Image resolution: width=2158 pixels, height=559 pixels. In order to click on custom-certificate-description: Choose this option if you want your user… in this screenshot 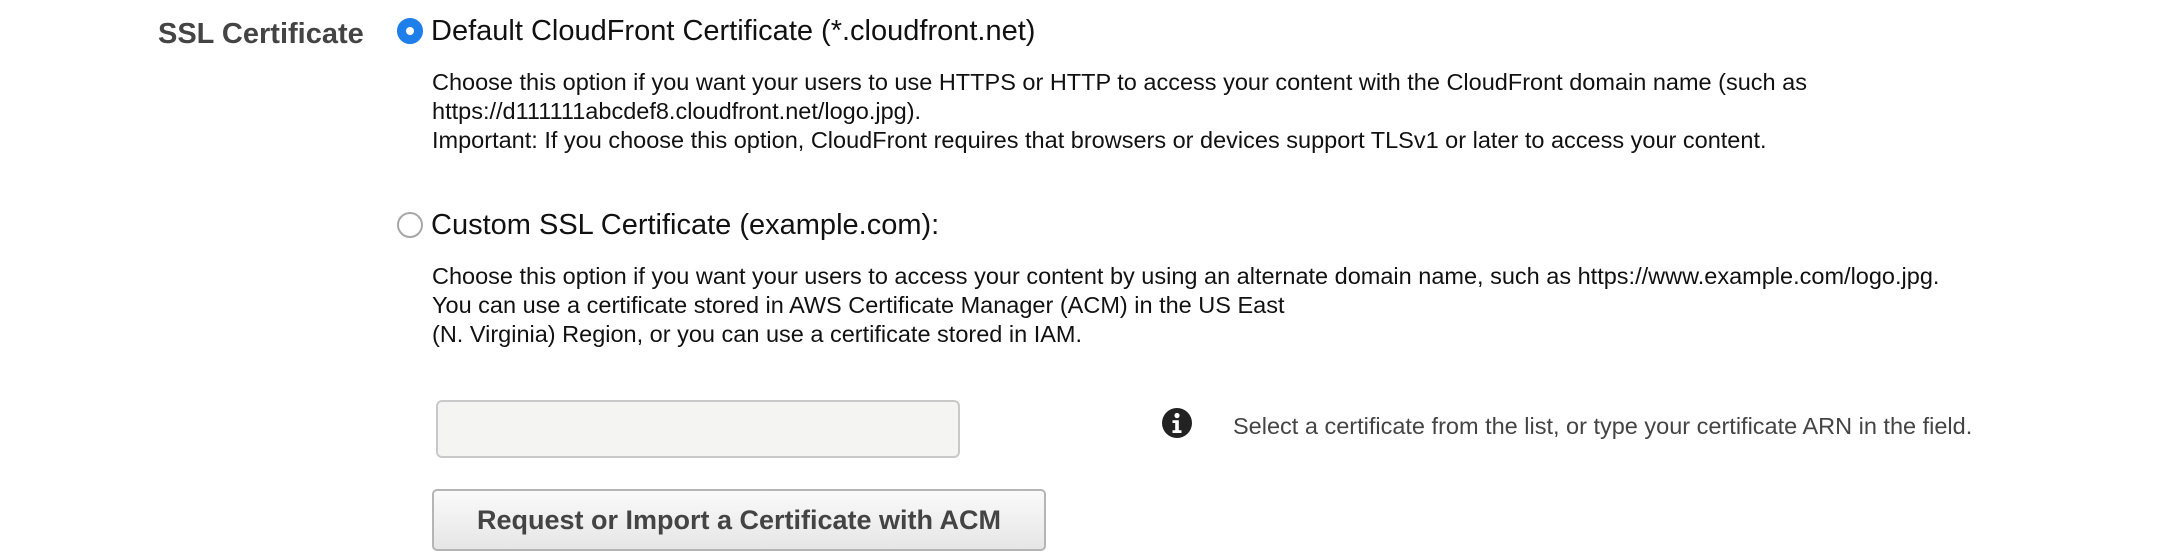, I will do `click(1185, 305)`.